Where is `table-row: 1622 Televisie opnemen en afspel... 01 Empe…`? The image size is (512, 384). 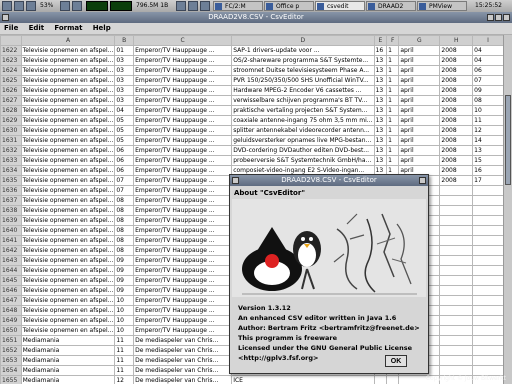
table-row: 1622 Televisie opnemen en afspel... 01 Empe… is located at coordinates (252, 50).